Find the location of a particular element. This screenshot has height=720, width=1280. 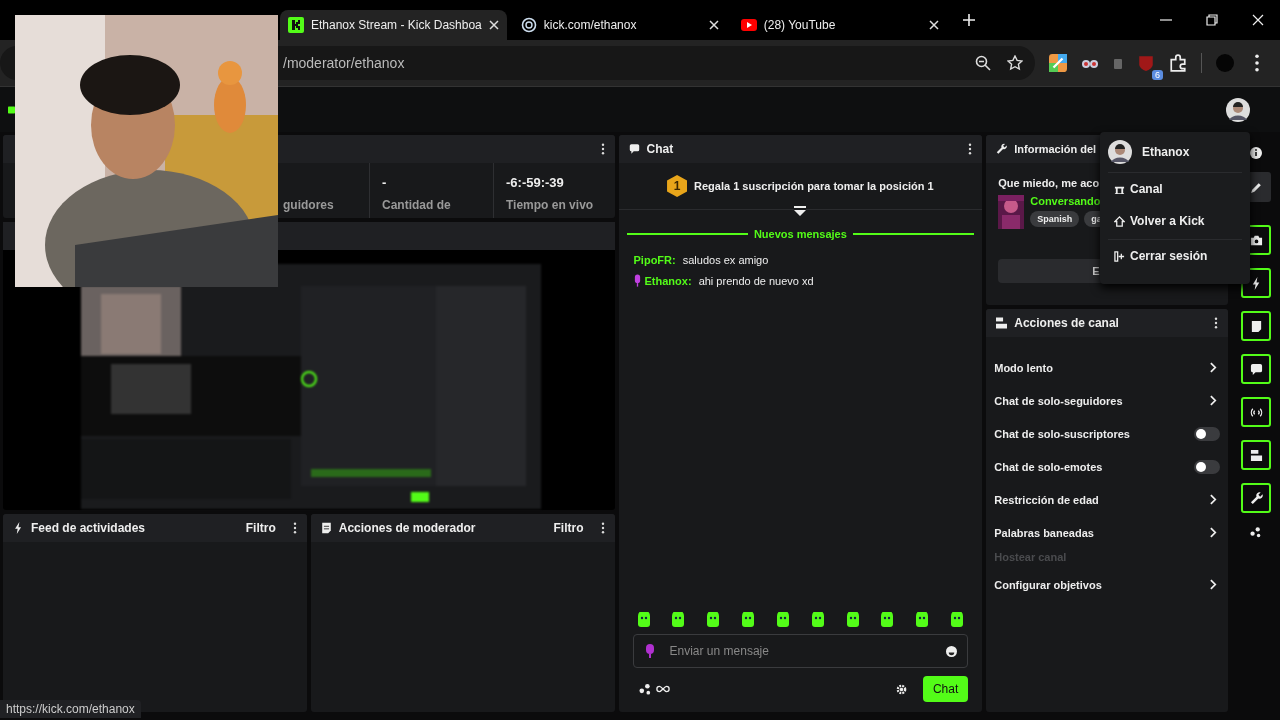

microphone-icon is located at coordinates (649, 651).